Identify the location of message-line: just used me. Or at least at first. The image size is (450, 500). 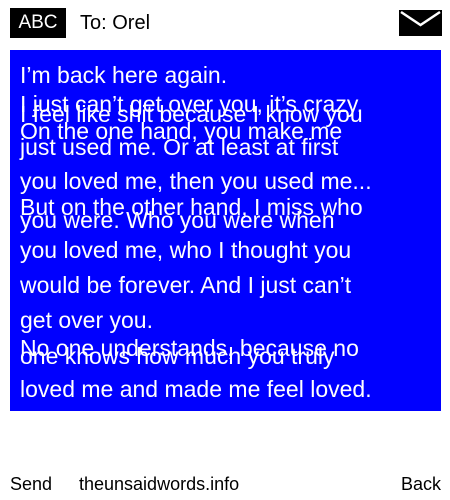
(179, 147).